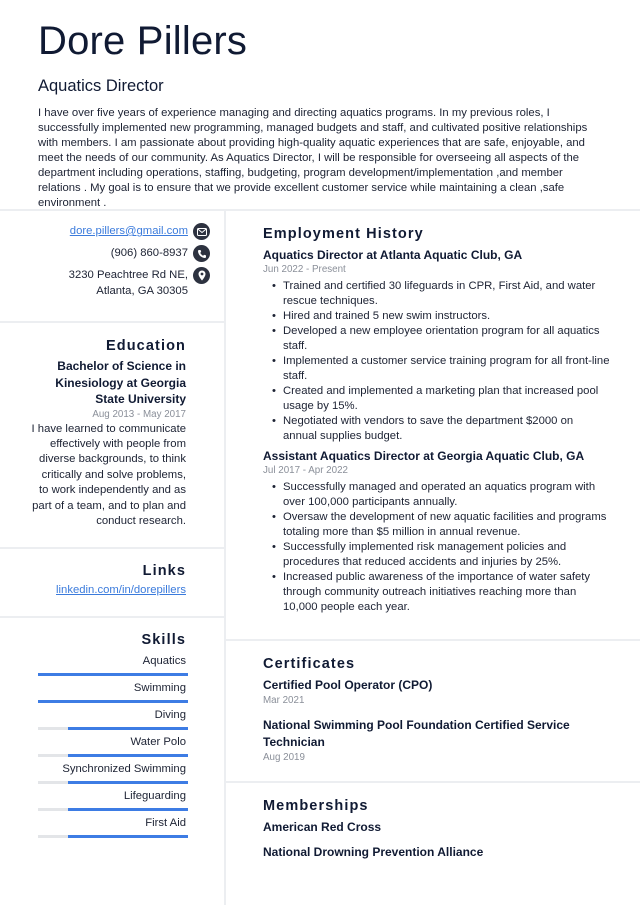  I want to click on map-pin-icon, so click(201, 275).